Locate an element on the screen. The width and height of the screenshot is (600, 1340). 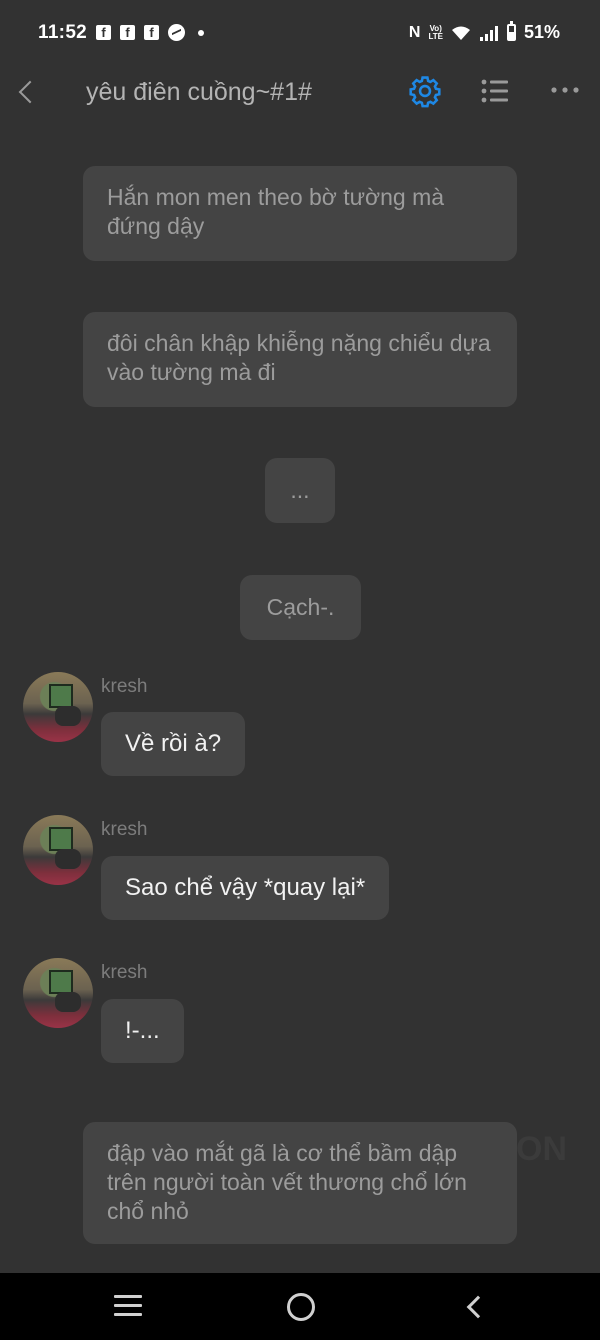
wifi-icon is located at coordinates (460, 33).